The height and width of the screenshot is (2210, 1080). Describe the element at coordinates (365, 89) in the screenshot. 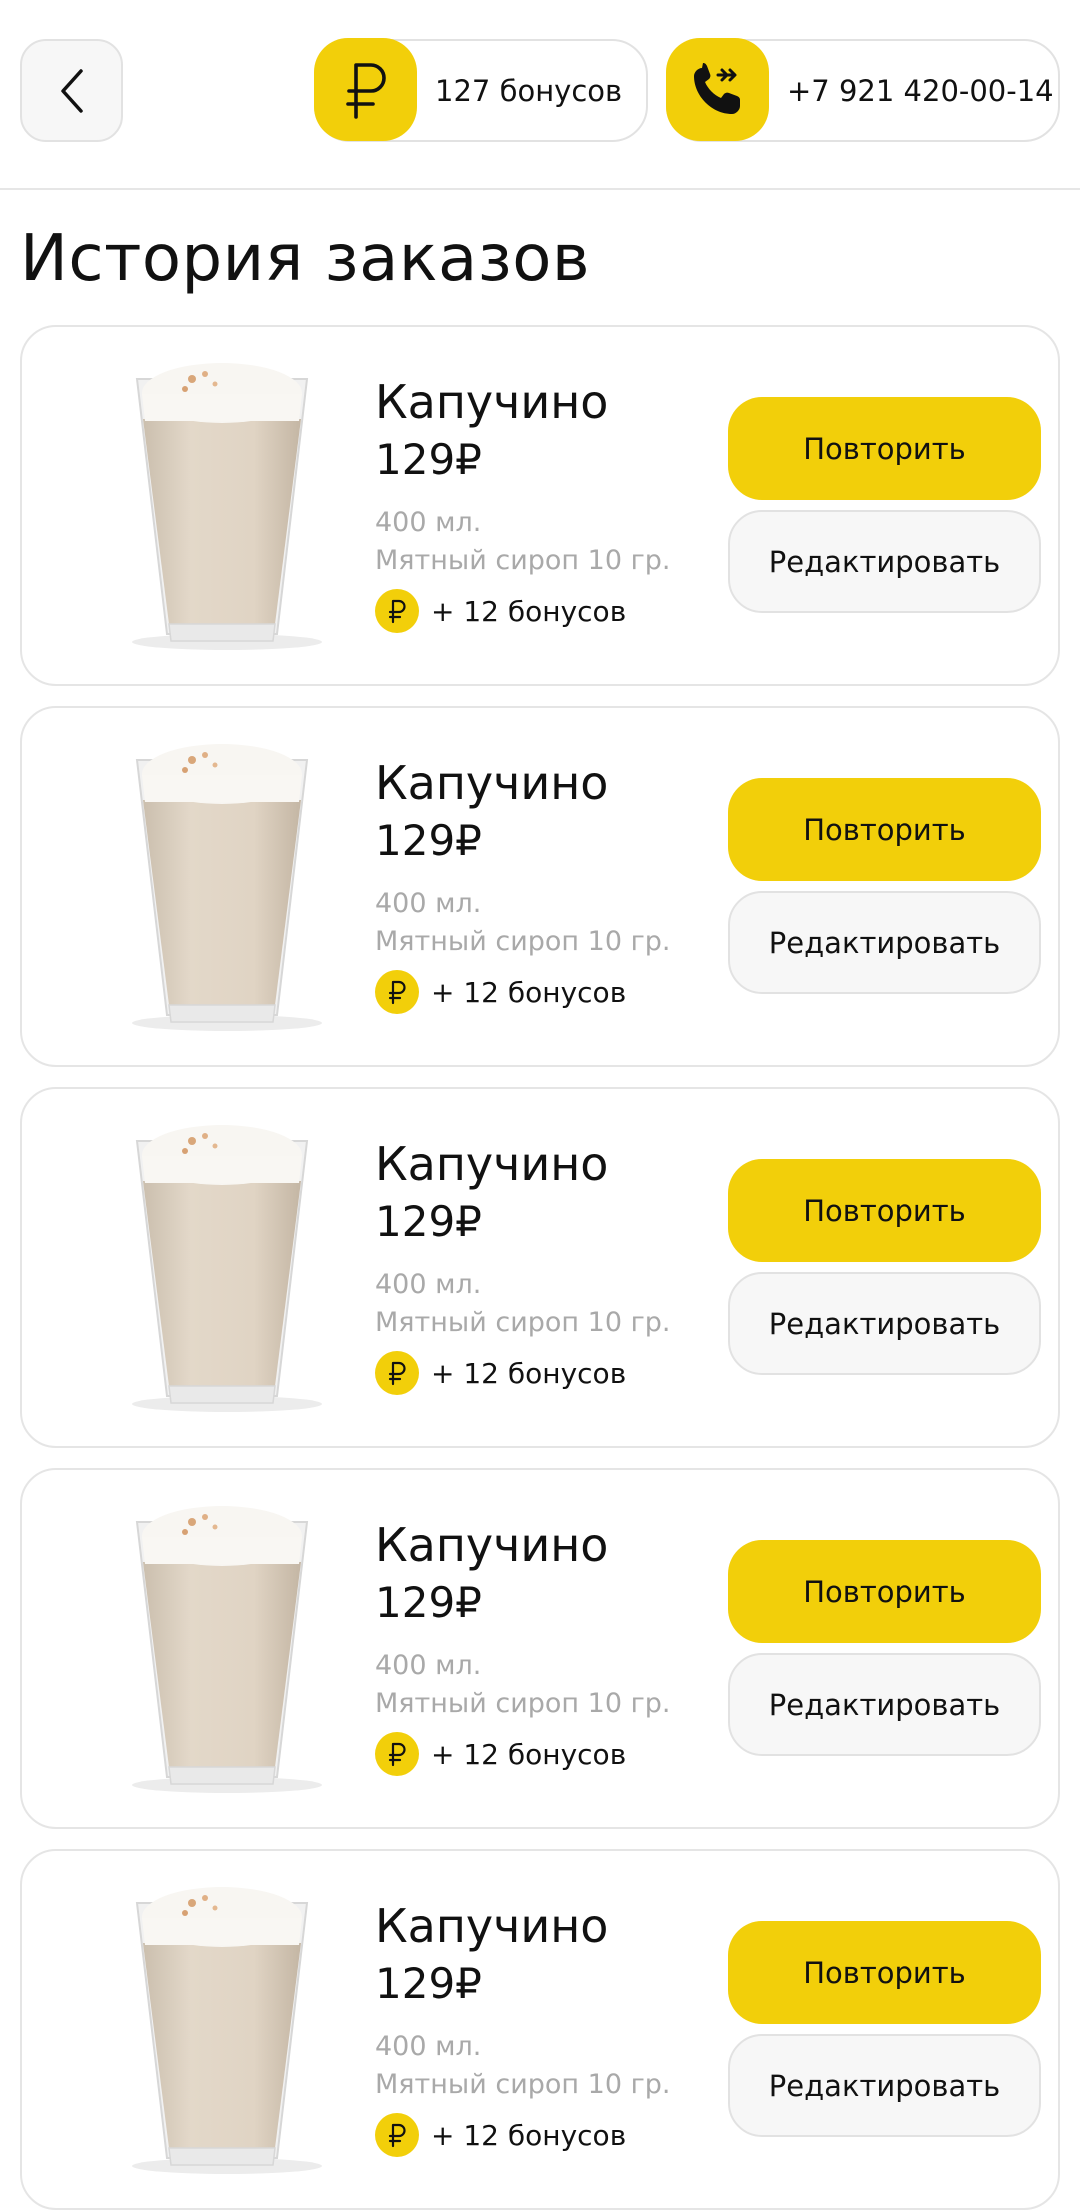

I see `ruble-icon` at that location.